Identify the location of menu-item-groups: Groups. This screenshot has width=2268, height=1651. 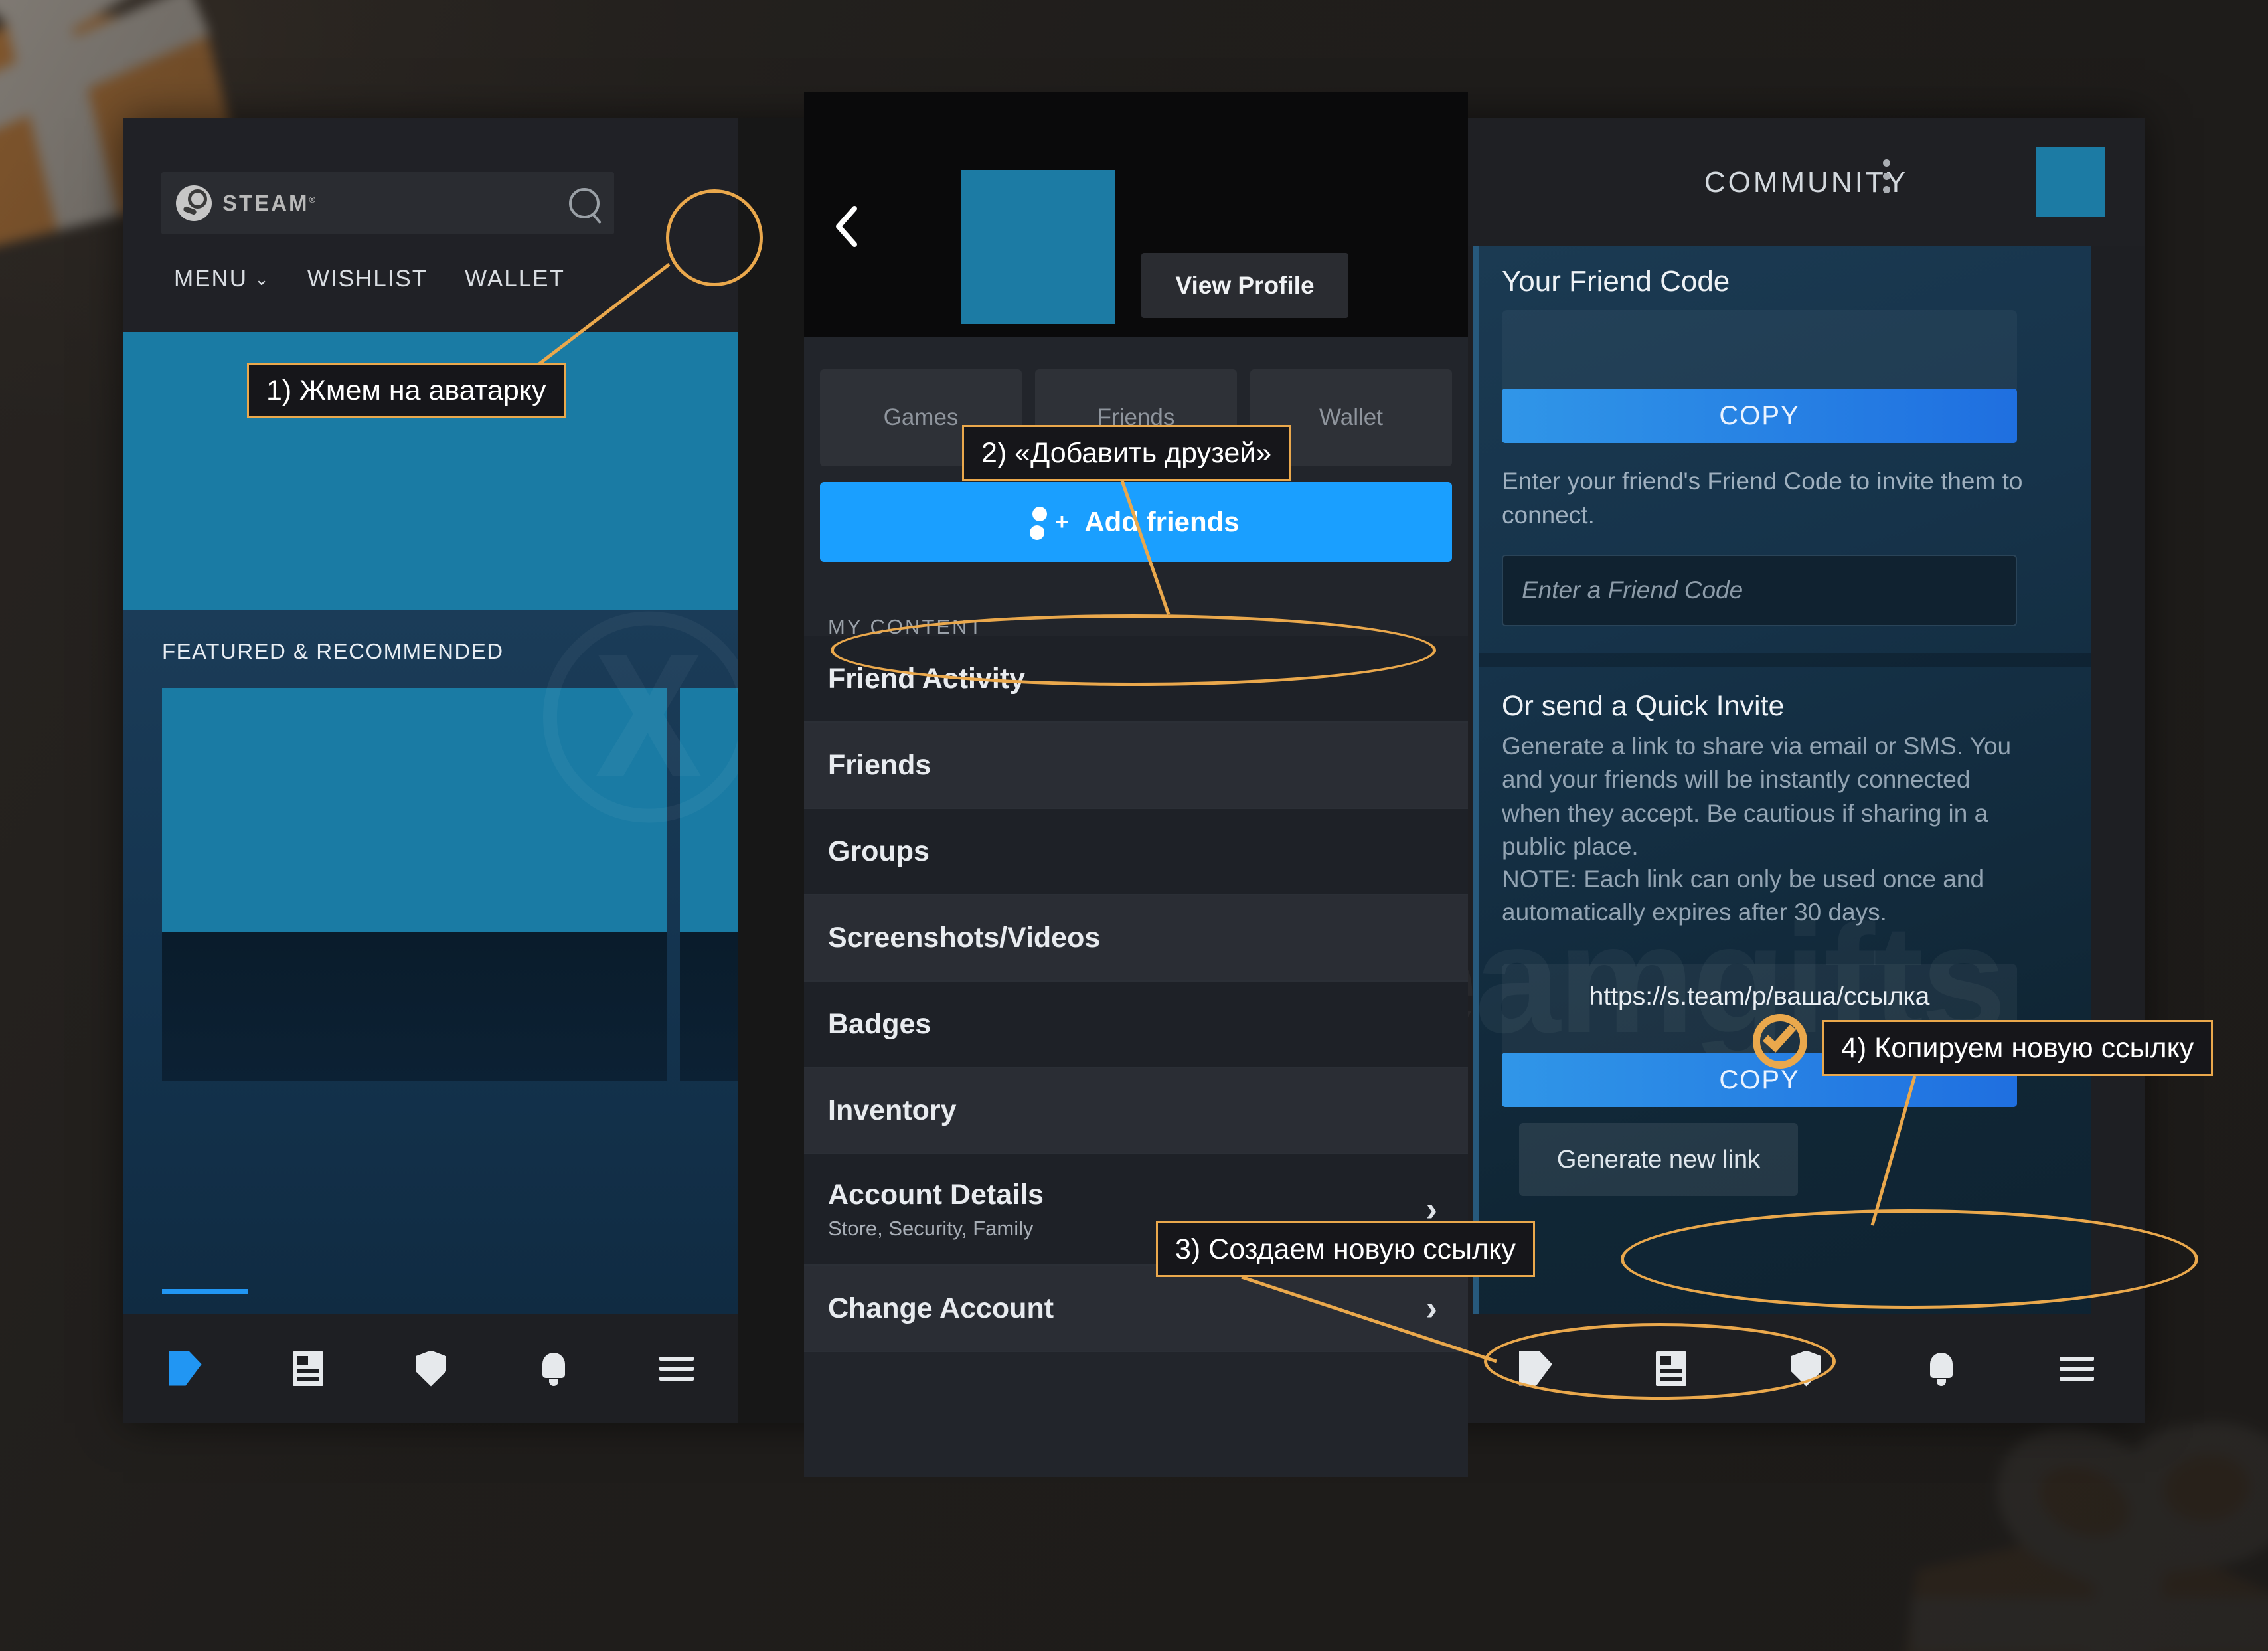
(1136, 852).